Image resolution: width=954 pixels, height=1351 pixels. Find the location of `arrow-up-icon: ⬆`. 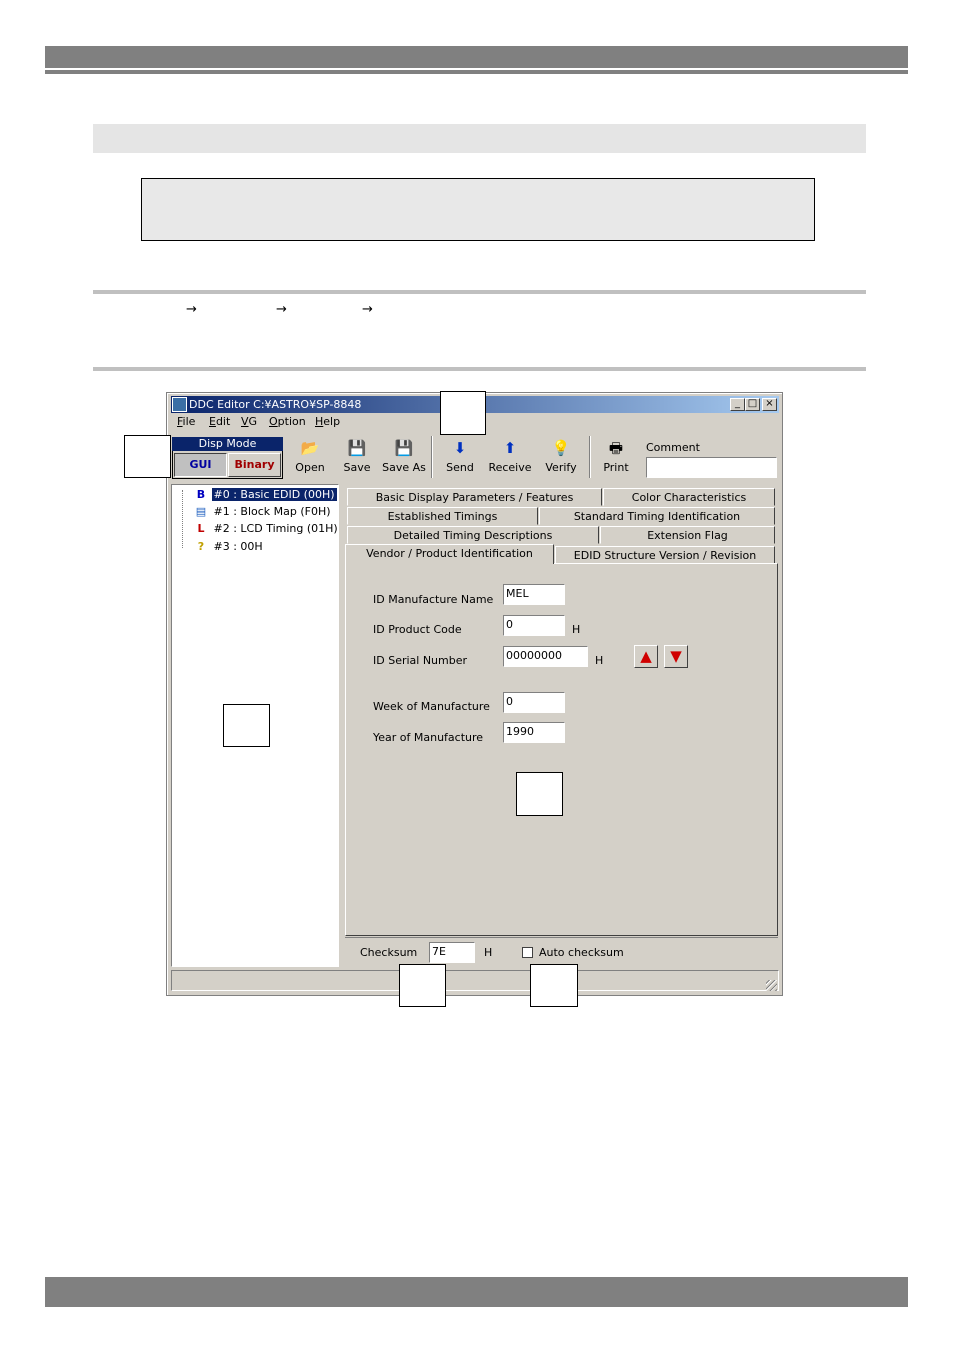

arrow-up-icon: ⬆ is located at coordinates (510, 448).